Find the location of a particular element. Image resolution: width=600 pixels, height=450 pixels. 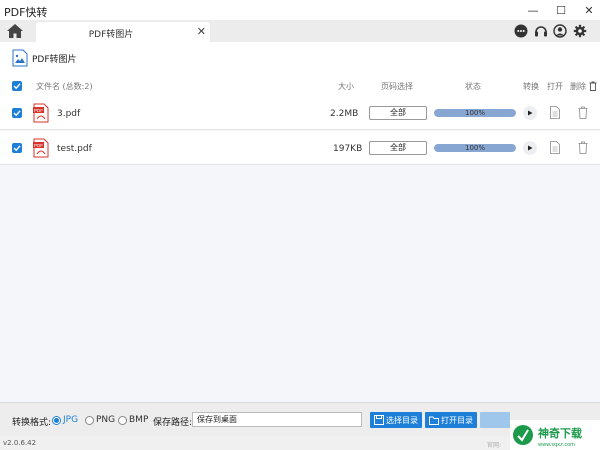

format-radio-bmp: BMP is located at coordinates (133, 420).